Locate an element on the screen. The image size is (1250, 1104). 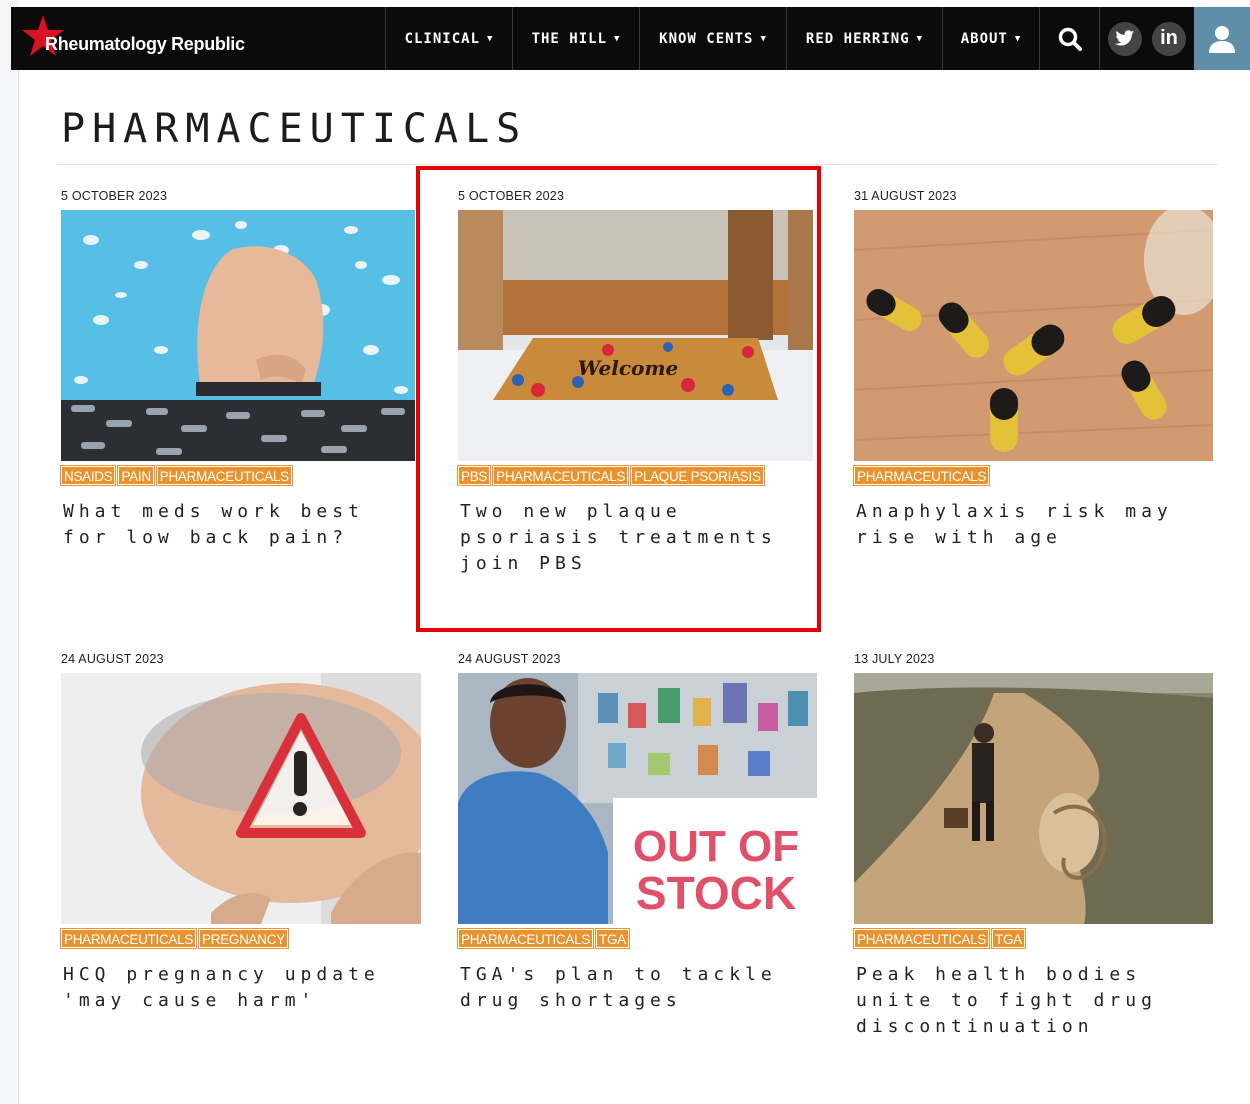
title-divider is located at coordinates (637, 164).